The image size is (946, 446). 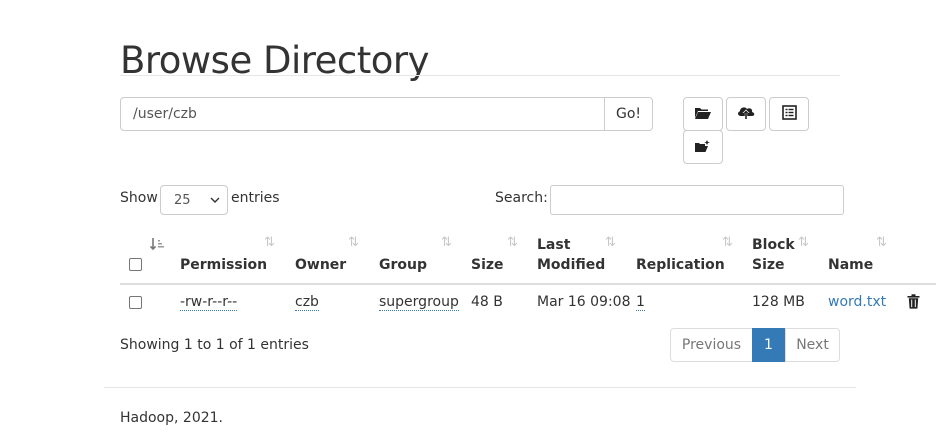 What do you see at coordinates (320, 265) in the screenshot?
I see `column-header-owner: Owner` at bounding box center [320, 265].